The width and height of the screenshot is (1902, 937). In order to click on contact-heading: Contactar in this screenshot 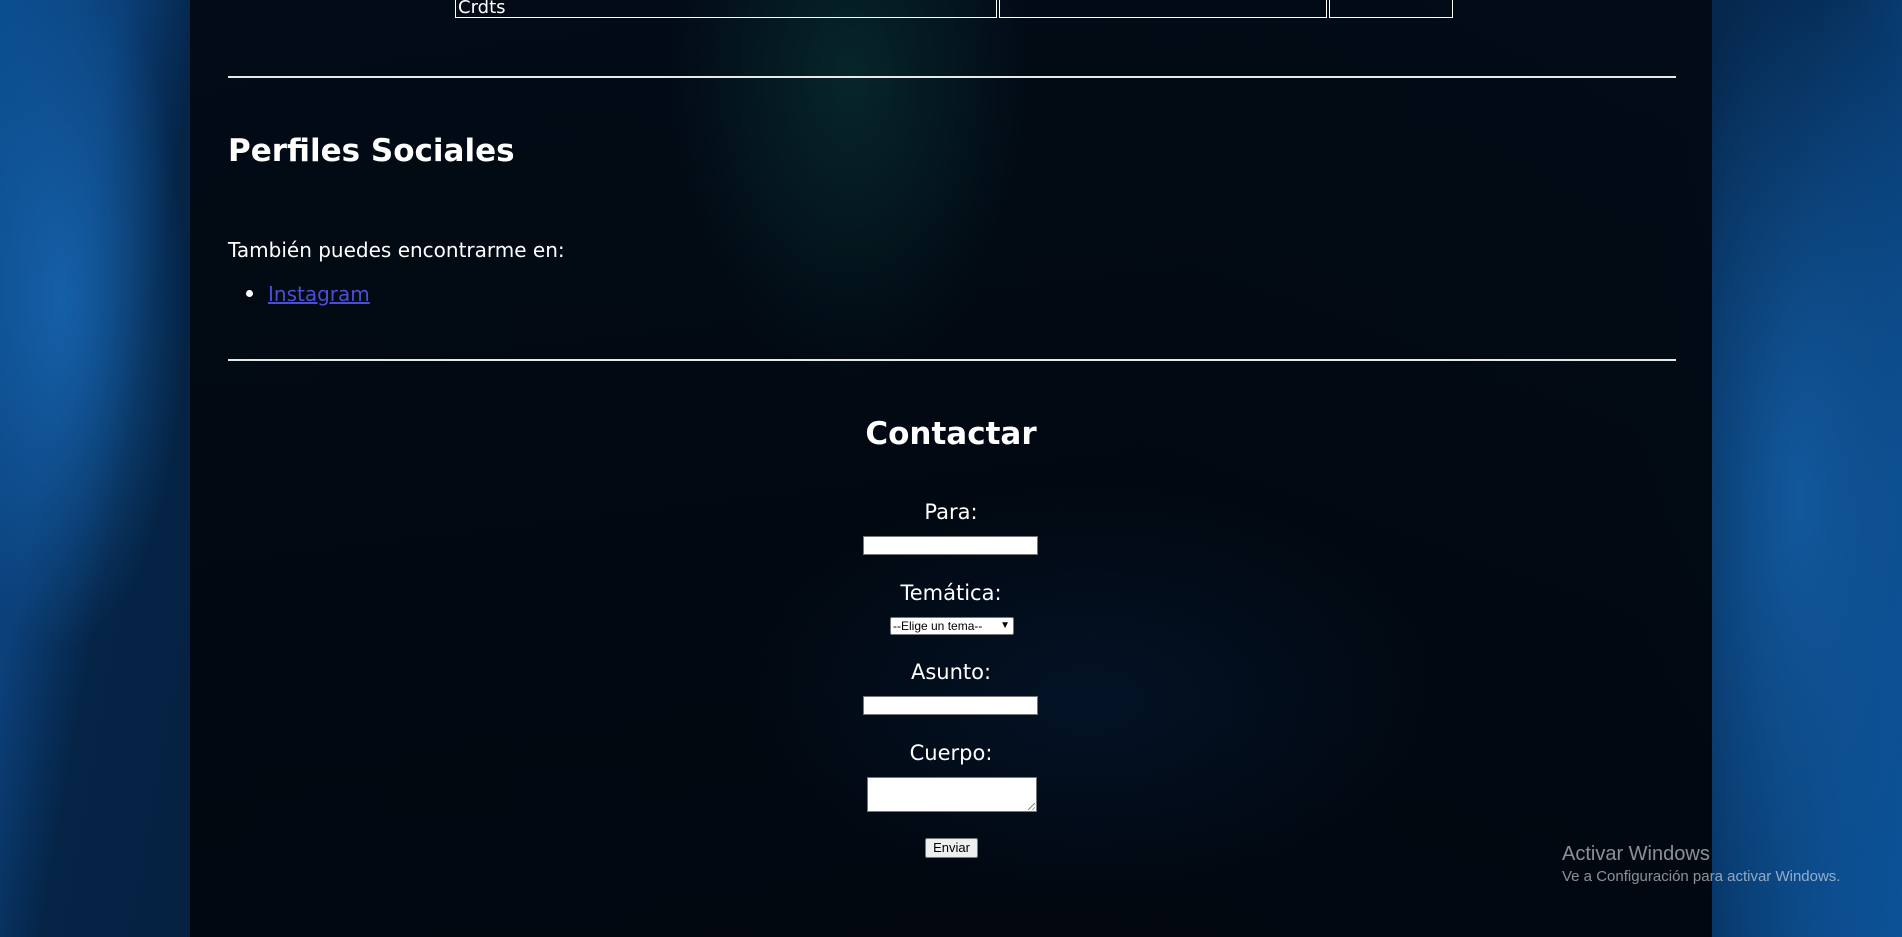, I will do `click(951, 434)`.